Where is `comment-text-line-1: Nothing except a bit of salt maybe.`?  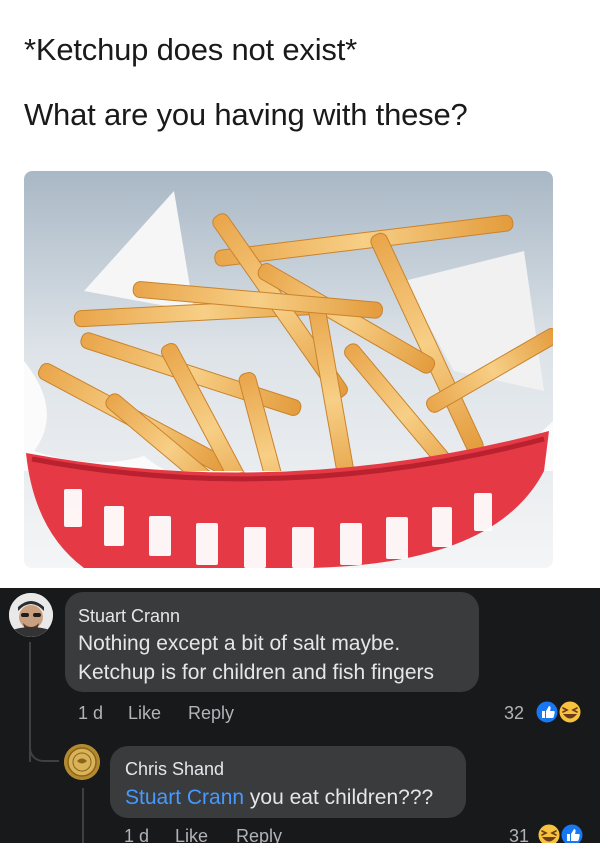 comment-text-line-1: Nothing except a bit of salt maybe. is located at coordinates (239, 643).